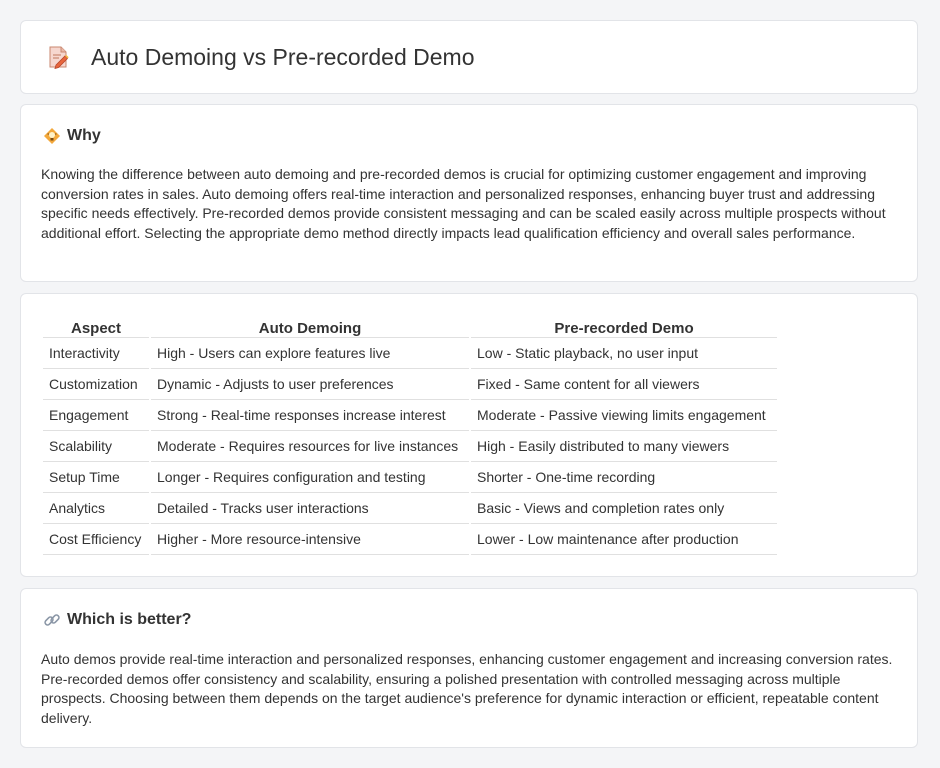 This screenshot has height=768, width=940. What do you see at coordinates (310, 353) in the screenshot?
I see `auto-demoing-cell: High - Users can explore features live` at bounding box center [310, 353].